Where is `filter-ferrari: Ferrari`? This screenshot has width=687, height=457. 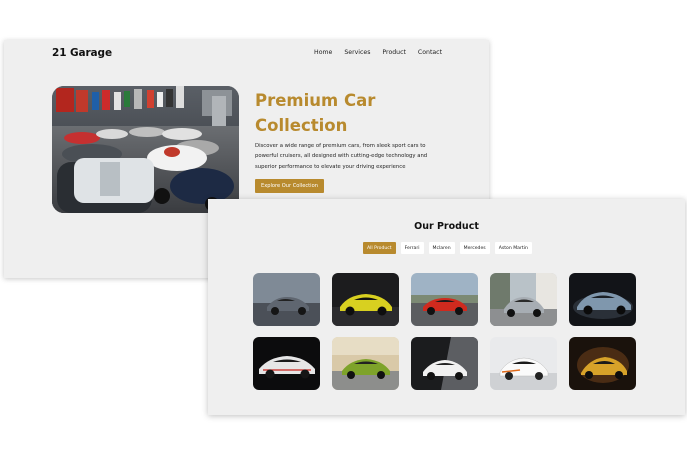 filter-ferrari: Ferrari is located at coordinates (412, 248).